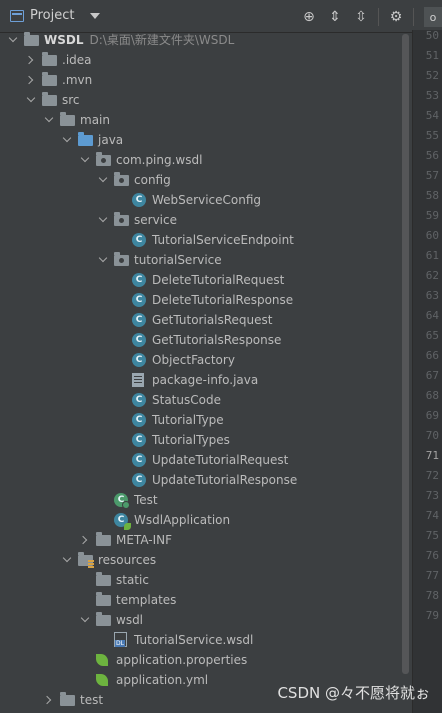 The image size is (442, 713). What do you see at coordinates (206, 540) in the screenshot?
I see `tree-node: META-INF` at bounding box center [206, 540].